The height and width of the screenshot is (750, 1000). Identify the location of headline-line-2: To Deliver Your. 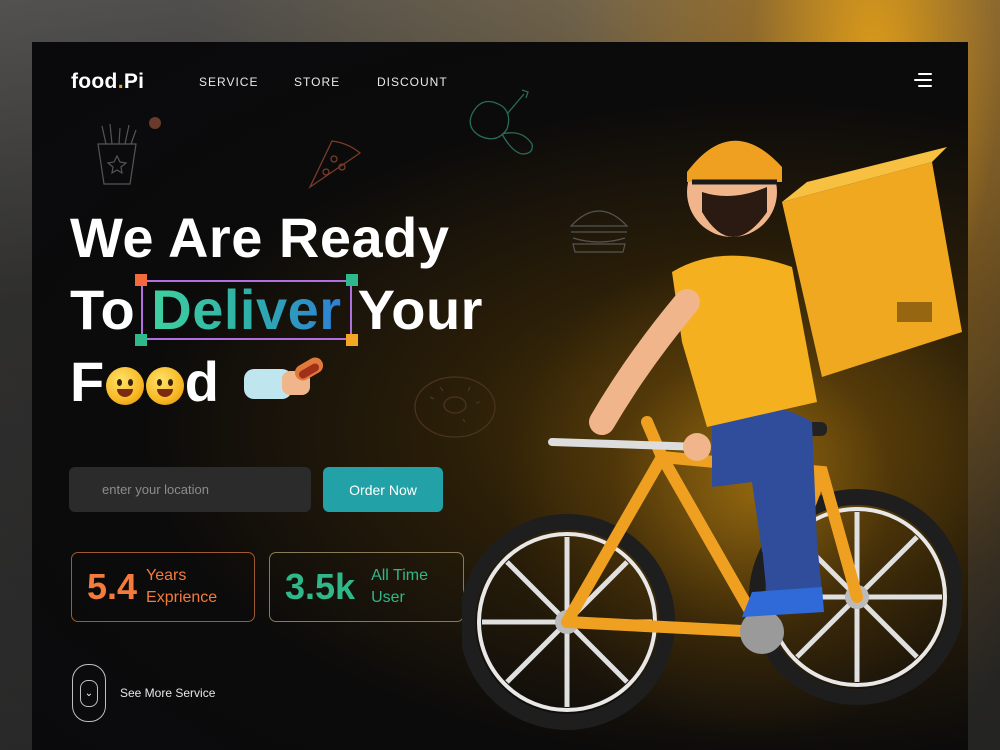
(276, 310).